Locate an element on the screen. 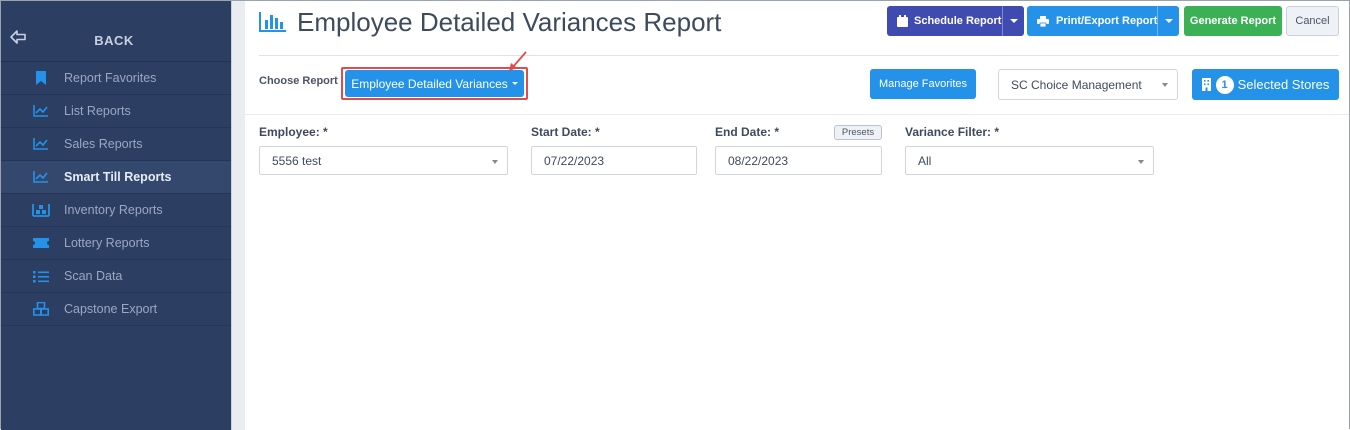 Image resolution: width=1350 pixels, height=430 pixels. end-date-label: End Date: * is located at coordinates (747, 132).